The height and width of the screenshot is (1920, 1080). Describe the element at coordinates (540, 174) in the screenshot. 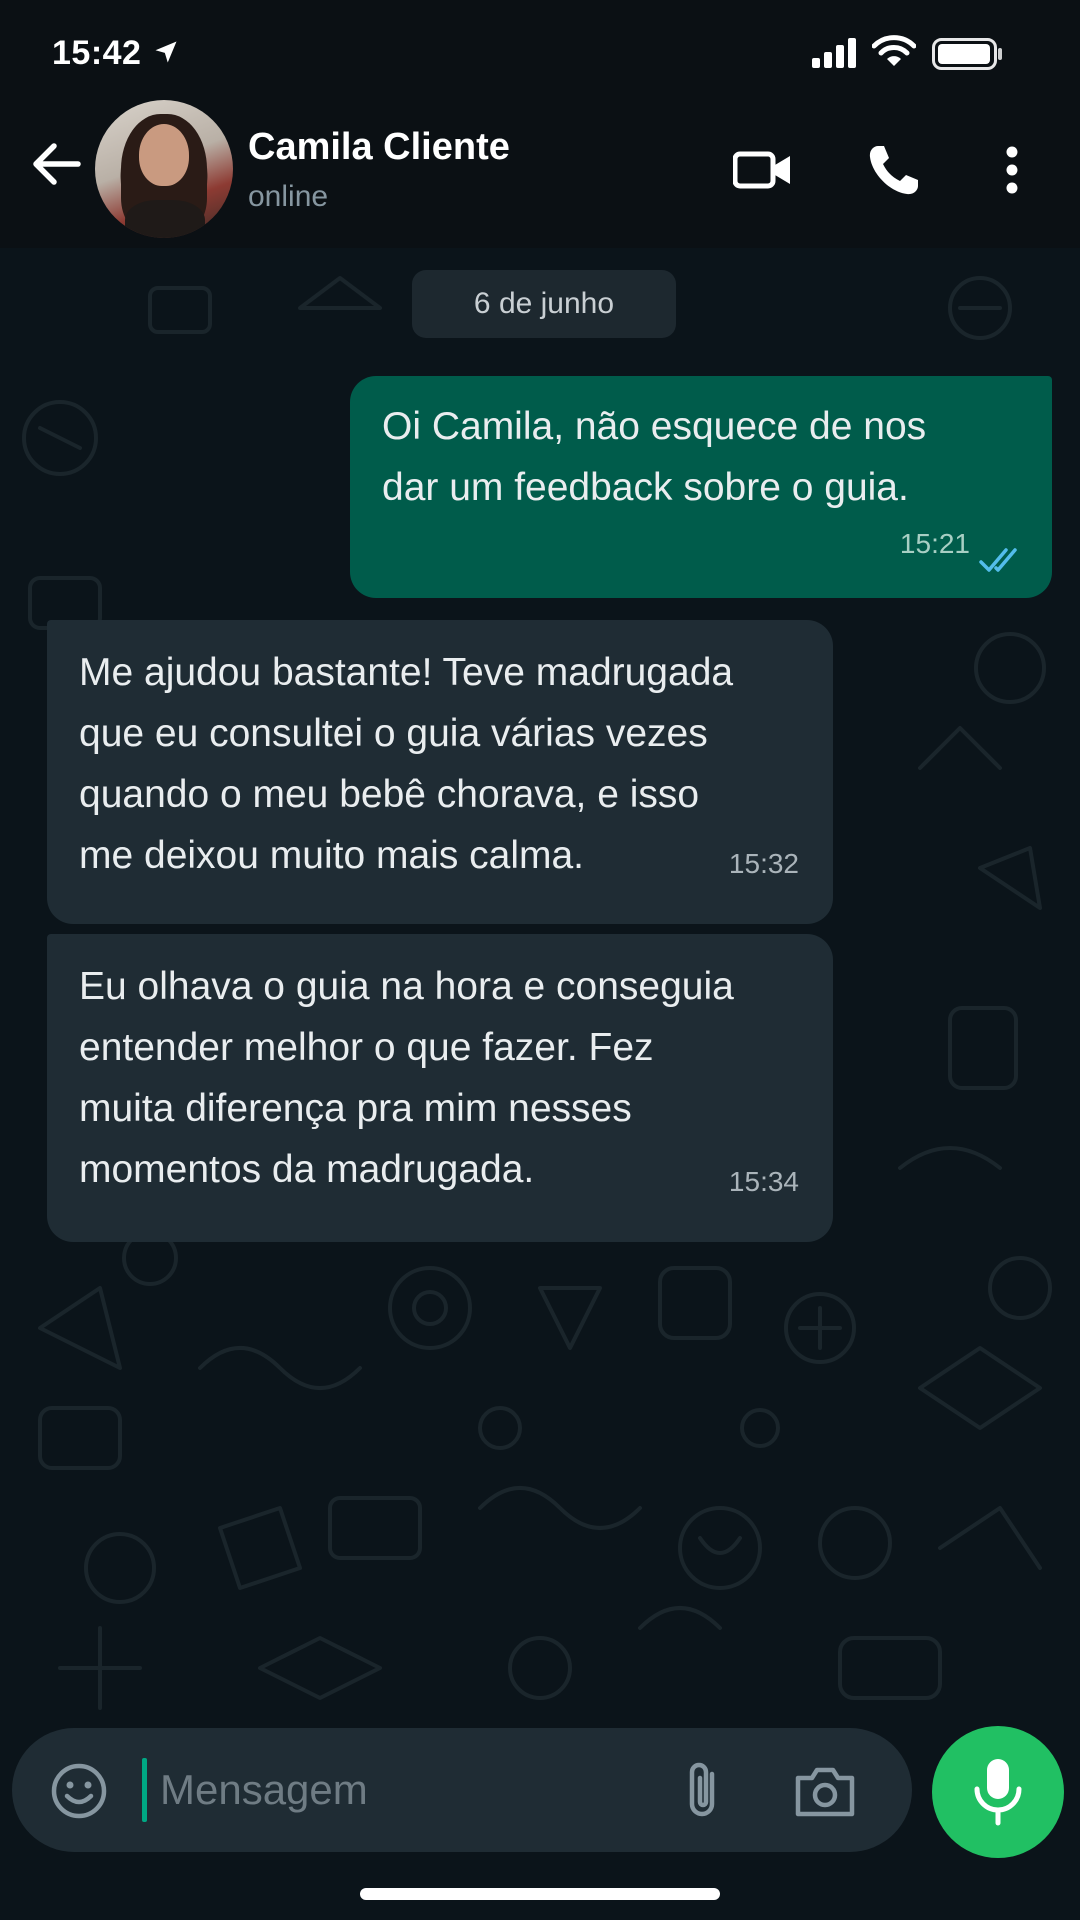

I see `chat-header: Camila Cliente online` at that location.